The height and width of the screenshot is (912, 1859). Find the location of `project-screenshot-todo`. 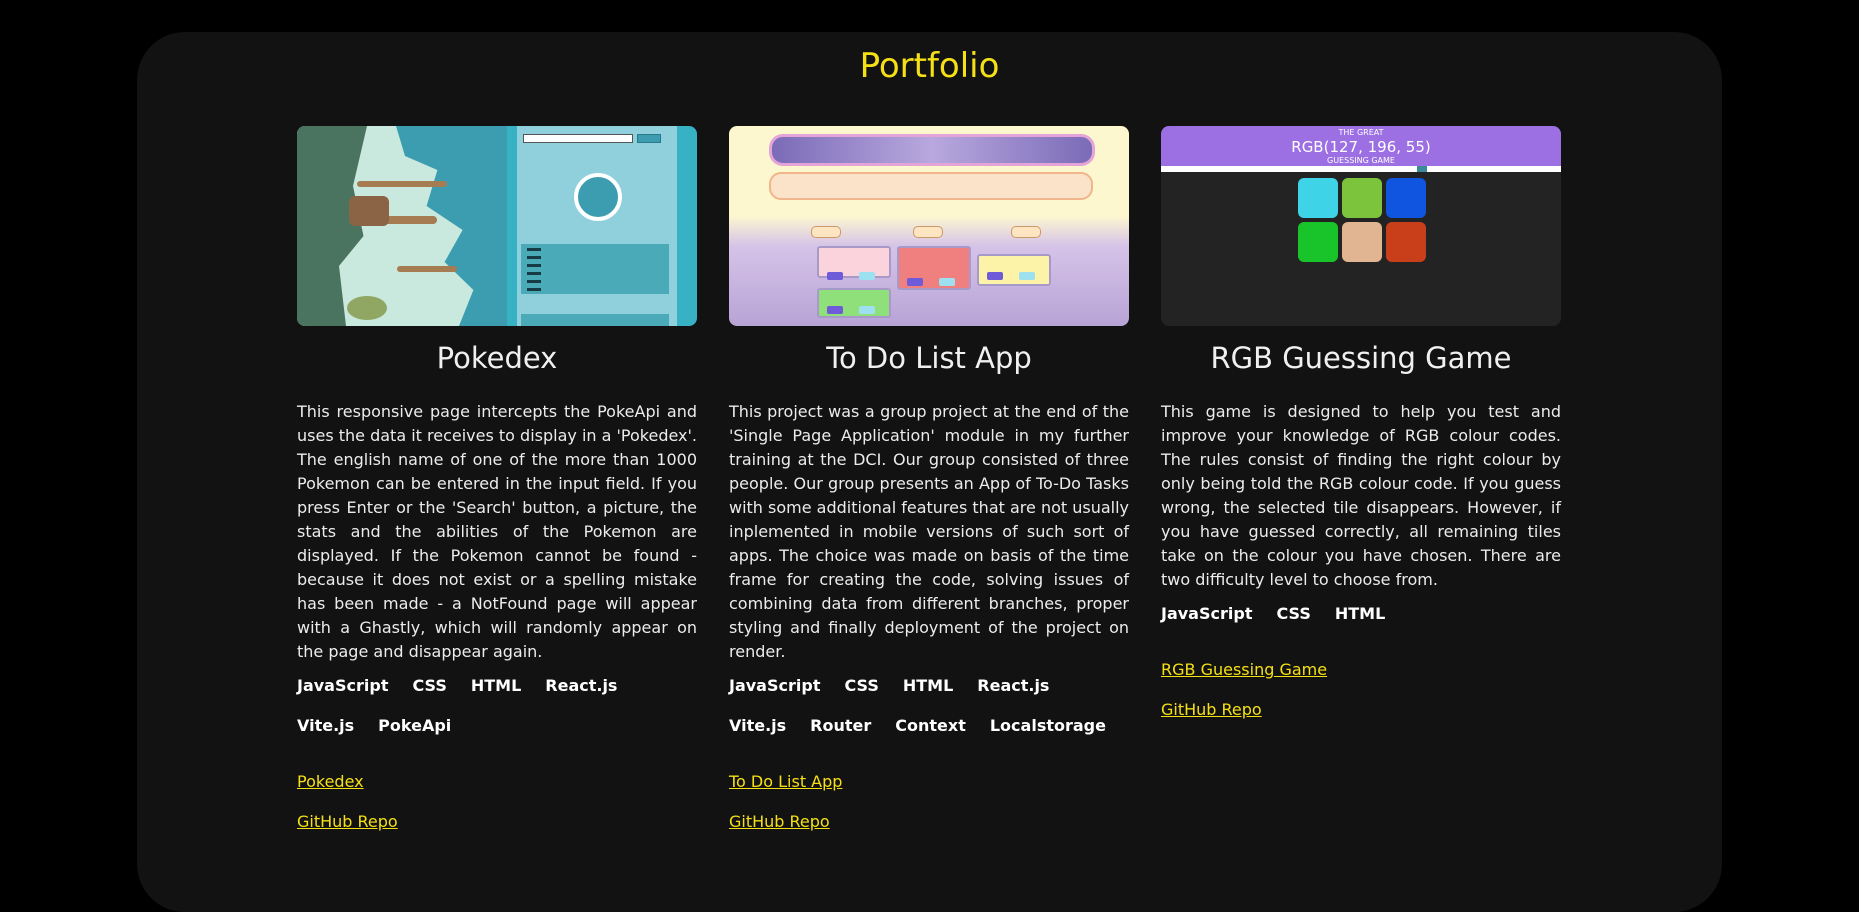

project-screenshot-todo is located at coordinates (929, 226).